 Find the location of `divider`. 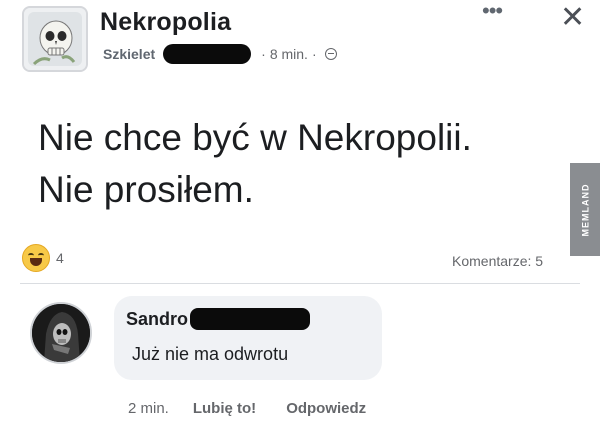

divider is located at coordinates (300, 283).